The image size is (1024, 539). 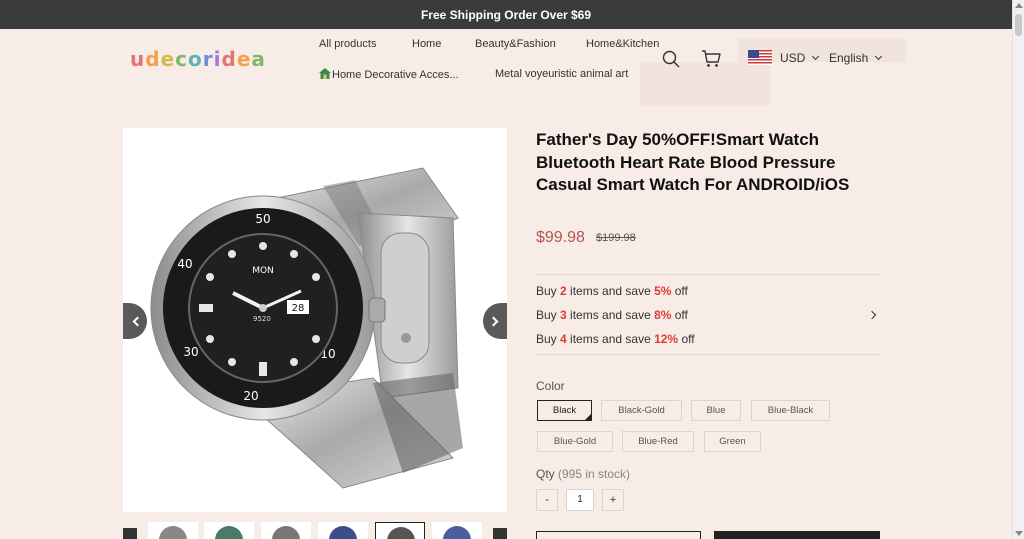 I want to click on color-option-blue-black: Blue-Black, so click(x=790, y=410).